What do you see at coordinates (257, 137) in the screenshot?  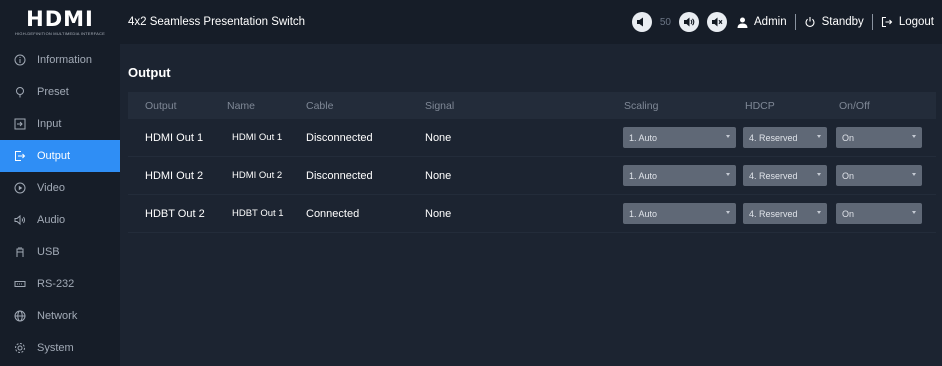 I see `name-cell: HDMI Out 1` at bounding box center [257, 137].